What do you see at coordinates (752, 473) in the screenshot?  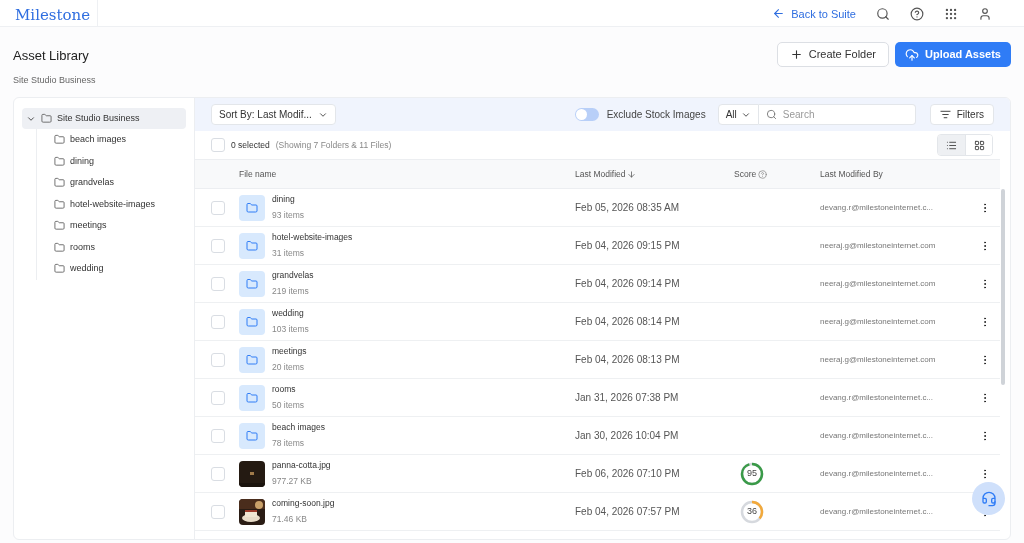 I see `score-value: 95` at bounding box center [752, 473].